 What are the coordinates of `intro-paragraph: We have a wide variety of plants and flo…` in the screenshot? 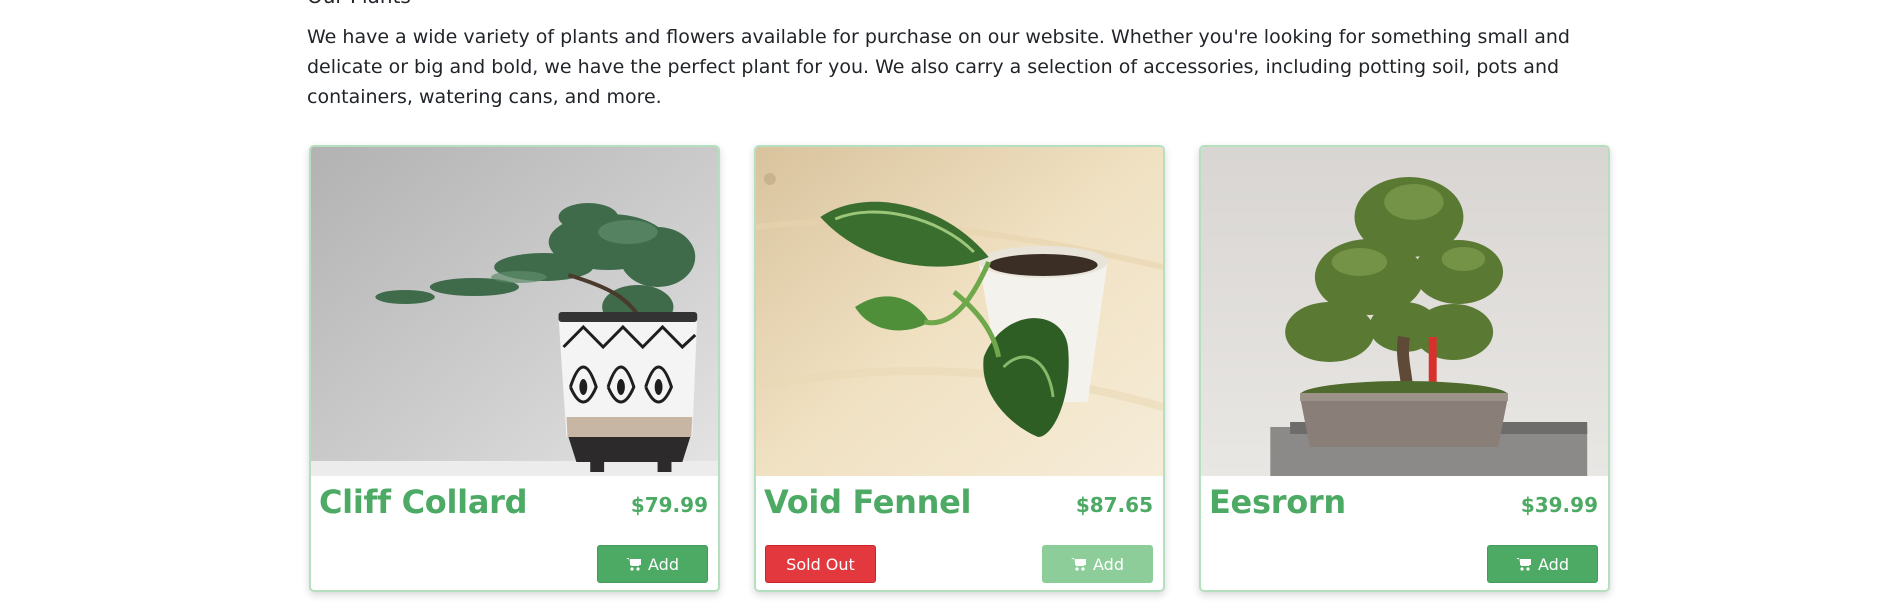 It's located at (938, 67).